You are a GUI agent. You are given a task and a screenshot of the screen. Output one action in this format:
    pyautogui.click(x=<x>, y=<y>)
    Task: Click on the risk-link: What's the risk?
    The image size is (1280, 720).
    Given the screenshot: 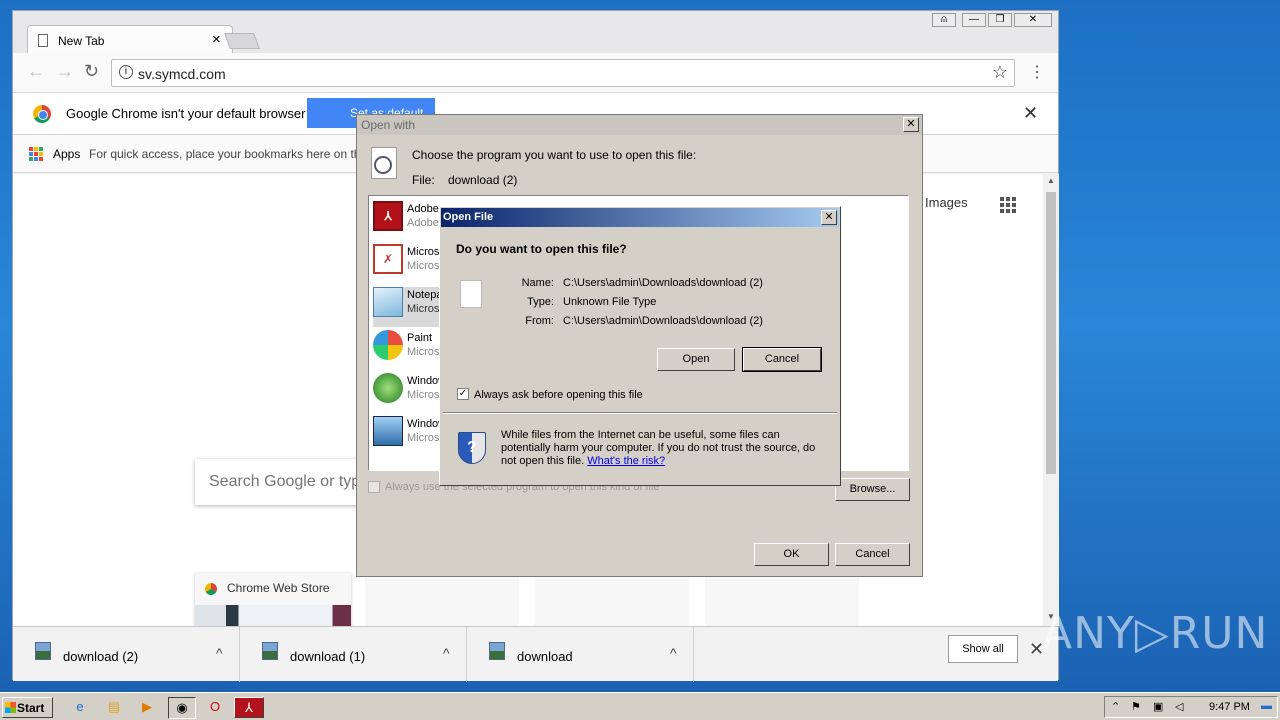 What is the action you would take?
    pyautogui.click(x=626, y=461)
    